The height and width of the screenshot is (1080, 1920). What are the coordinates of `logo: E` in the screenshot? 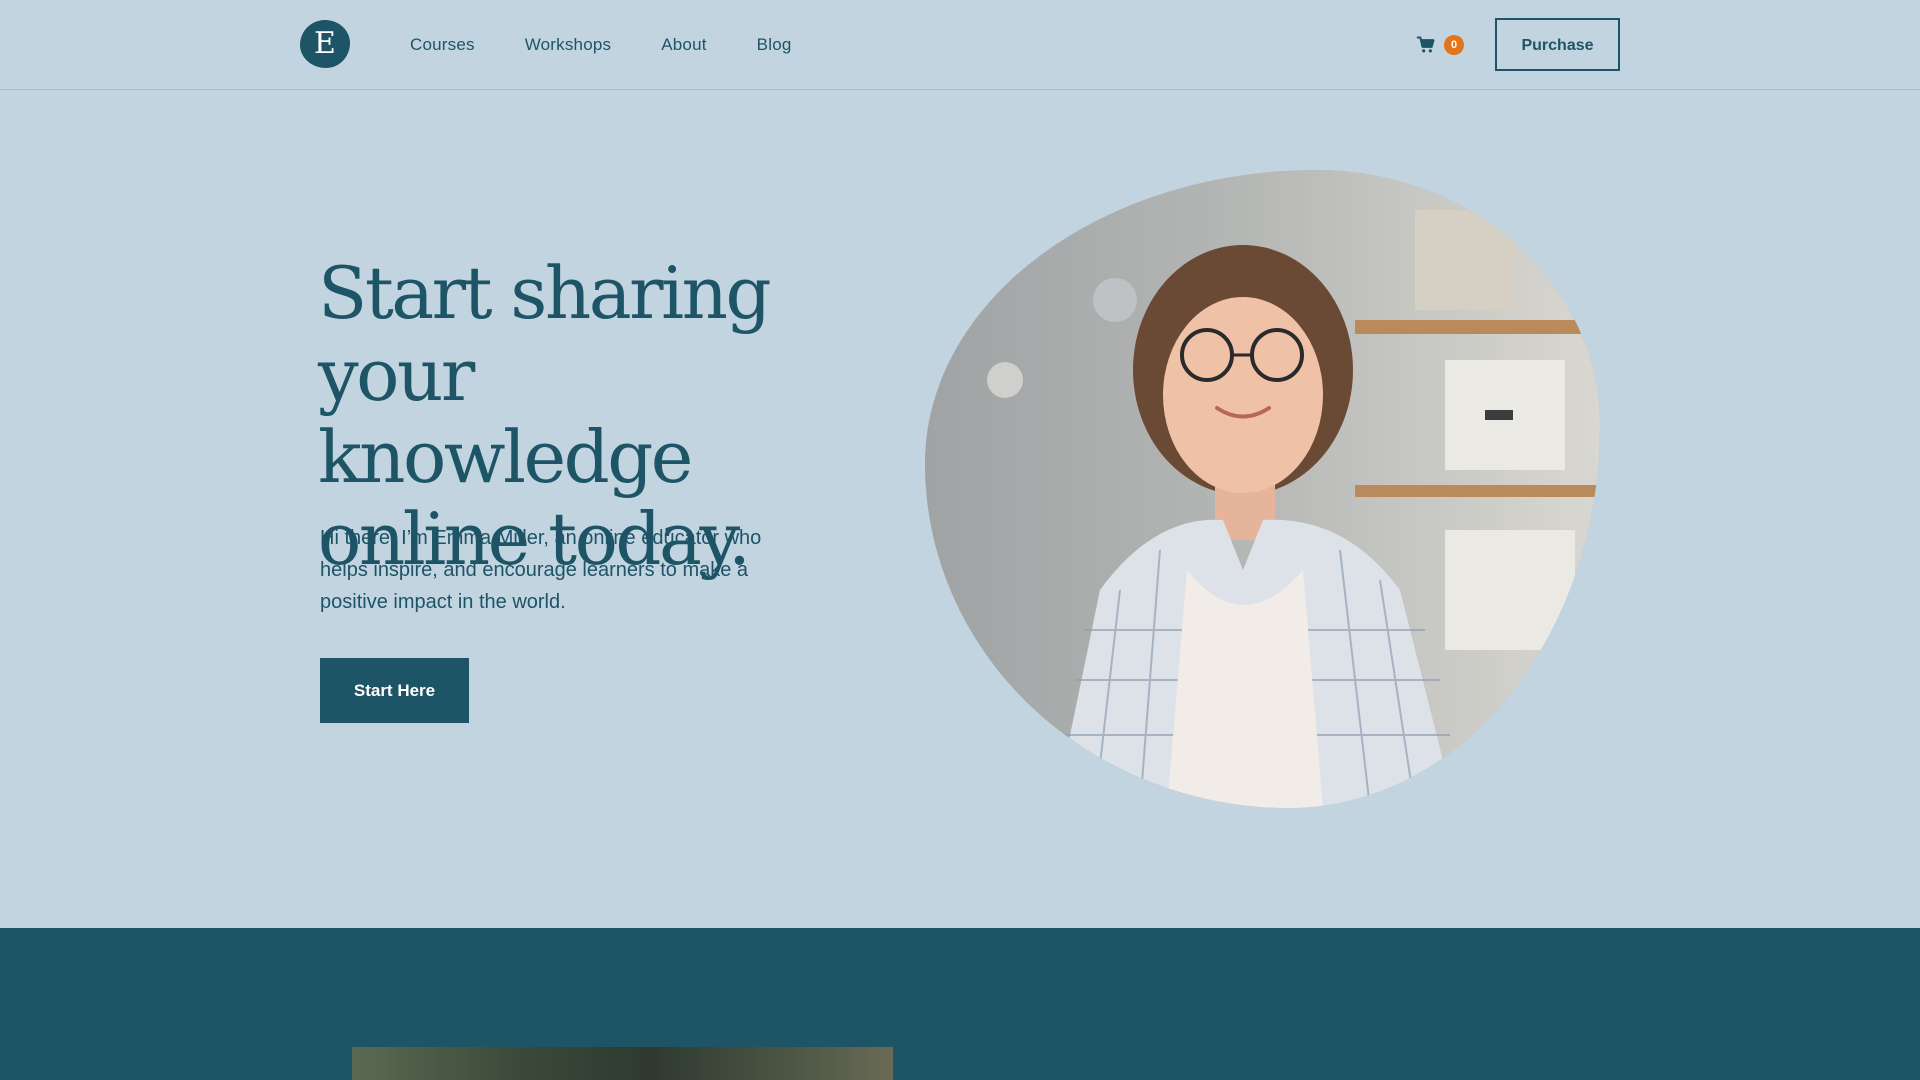 It's located at (325, 44).